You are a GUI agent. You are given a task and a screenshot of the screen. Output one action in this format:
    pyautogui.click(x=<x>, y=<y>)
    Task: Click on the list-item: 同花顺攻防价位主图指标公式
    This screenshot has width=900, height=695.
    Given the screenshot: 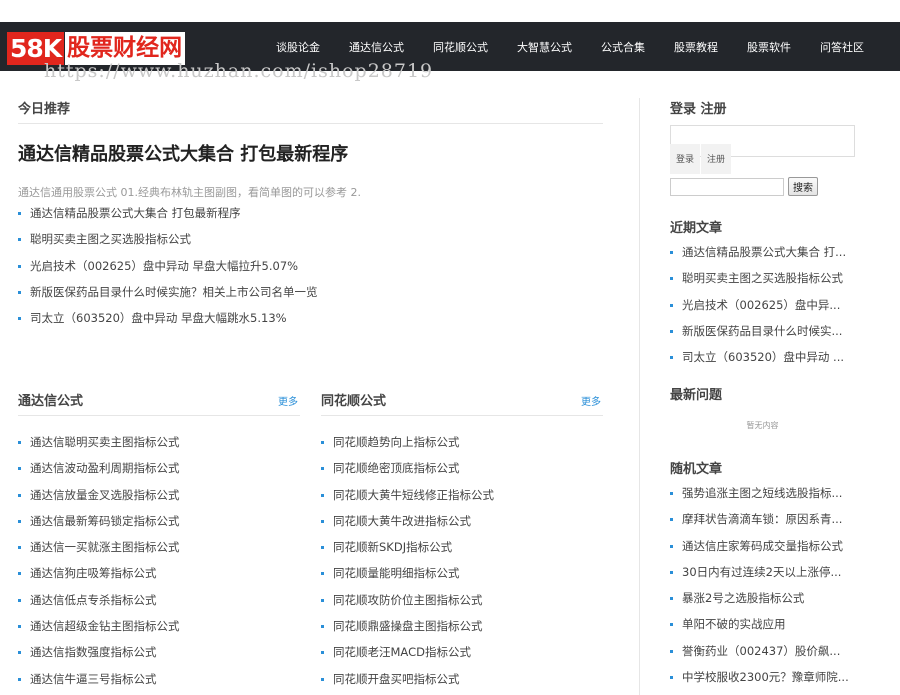 What is the action you would take?
    pyautogui.click(x=462, y=600)
    